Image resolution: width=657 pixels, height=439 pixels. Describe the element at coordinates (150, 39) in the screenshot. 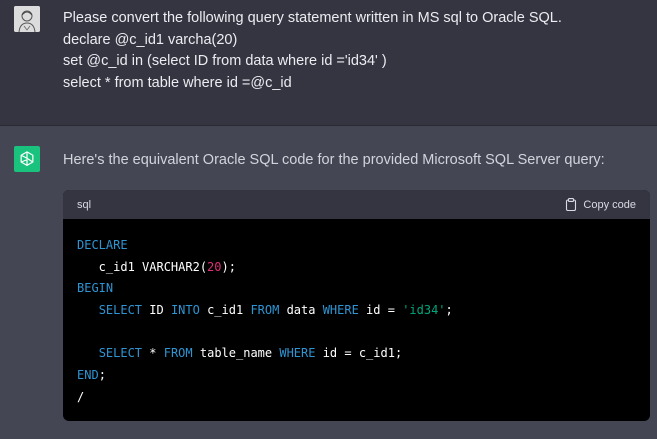

I see `user-message-line: declare @c_id1 varcha(20)` at that location.